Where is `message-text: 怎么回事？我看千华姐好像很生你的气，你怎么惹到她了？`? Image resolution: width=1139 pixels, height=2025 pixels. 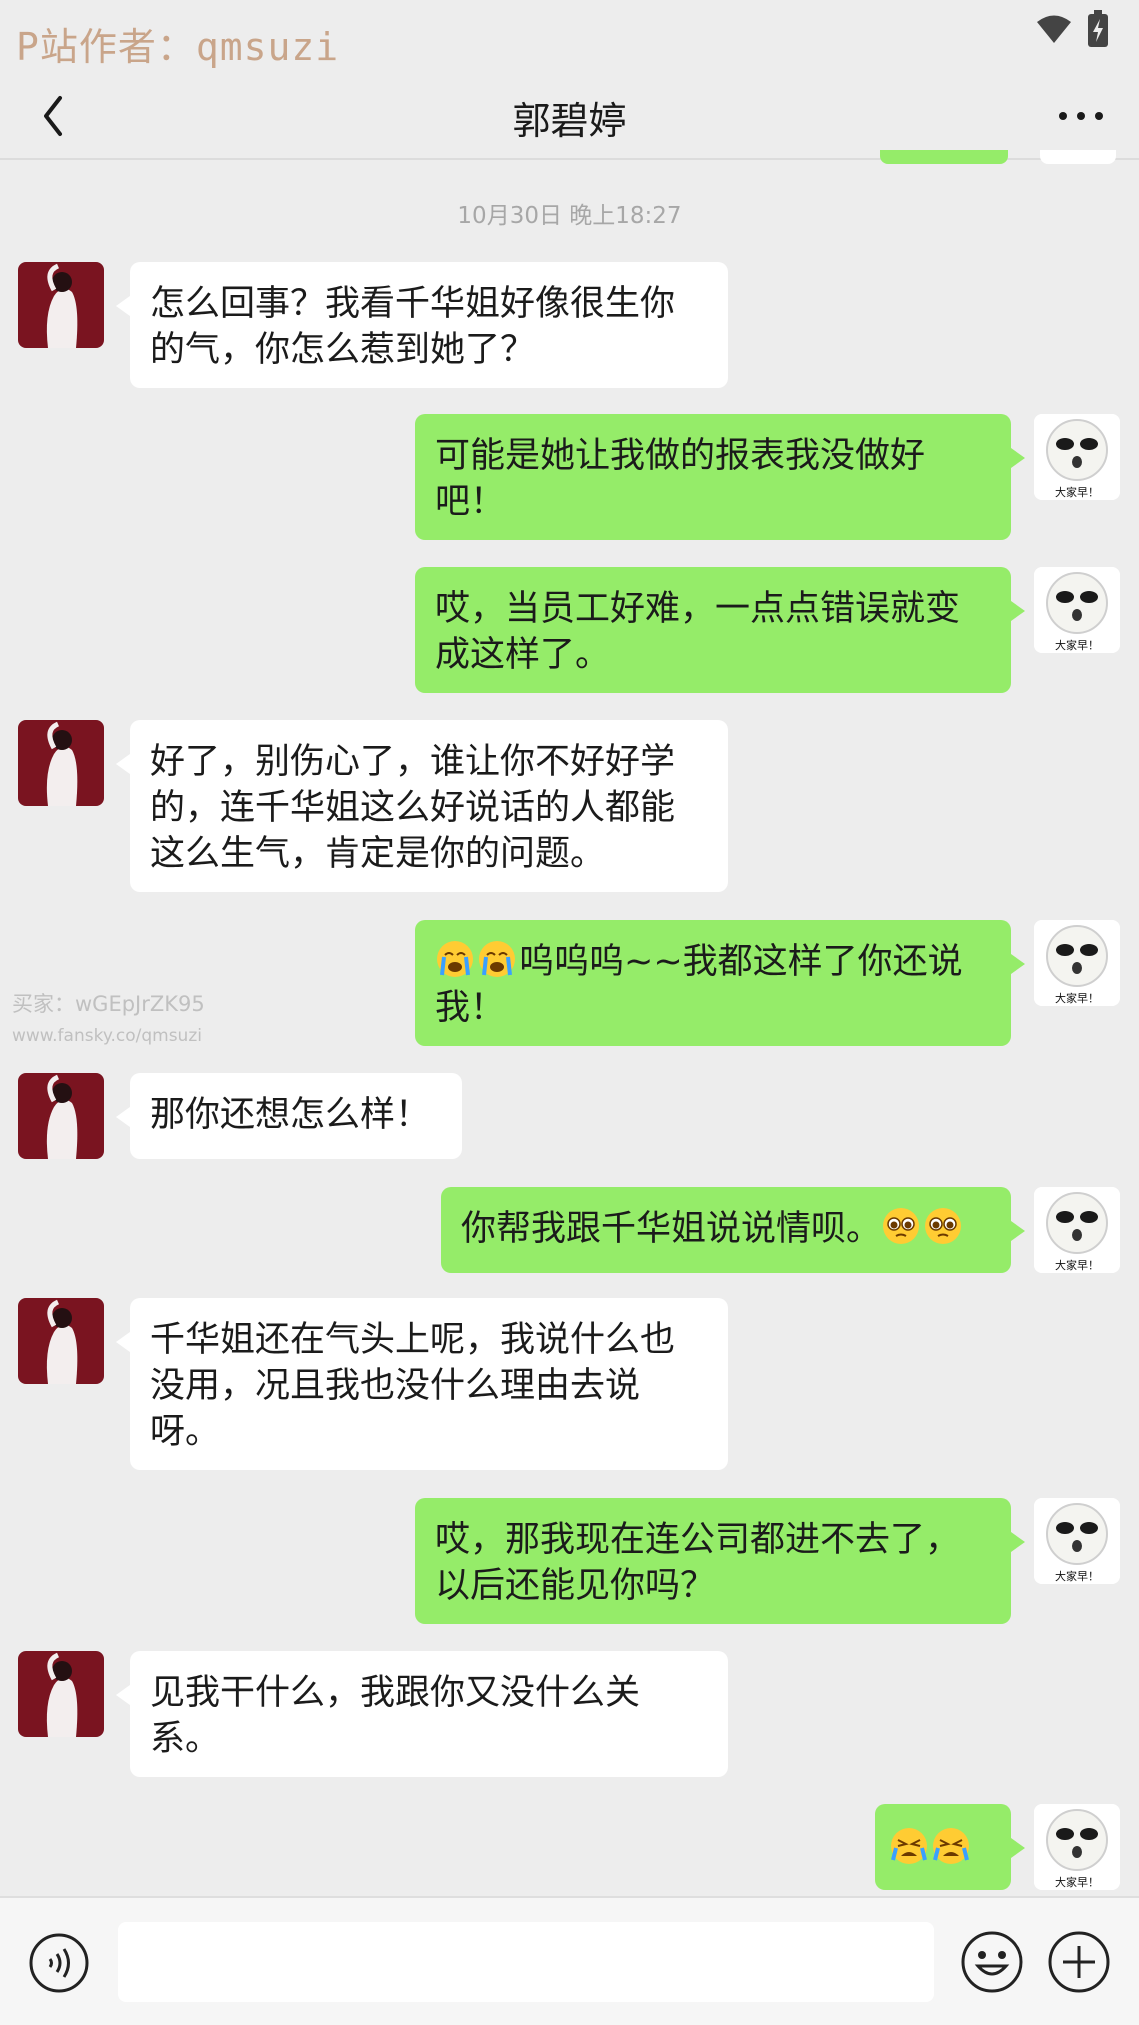 message-text: 怎么回事？我看千华姐好像很生你的气，你怎么惹到她了？ is located at coordinates (413, 327).